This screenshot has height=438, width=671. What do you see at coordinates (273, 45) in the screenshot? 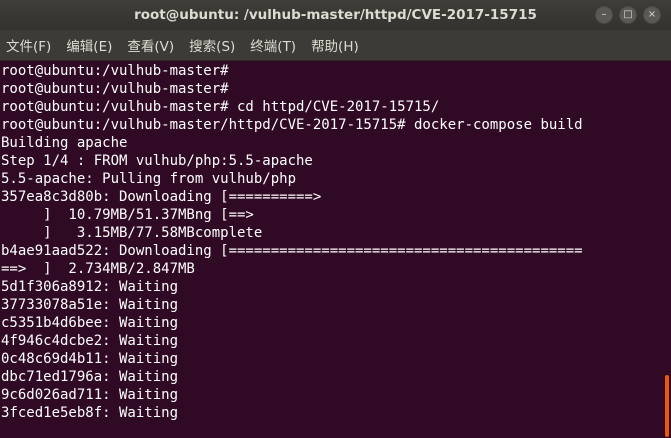
I see `menu-terminal: 终端(T)` at bounding box center [273, 45].